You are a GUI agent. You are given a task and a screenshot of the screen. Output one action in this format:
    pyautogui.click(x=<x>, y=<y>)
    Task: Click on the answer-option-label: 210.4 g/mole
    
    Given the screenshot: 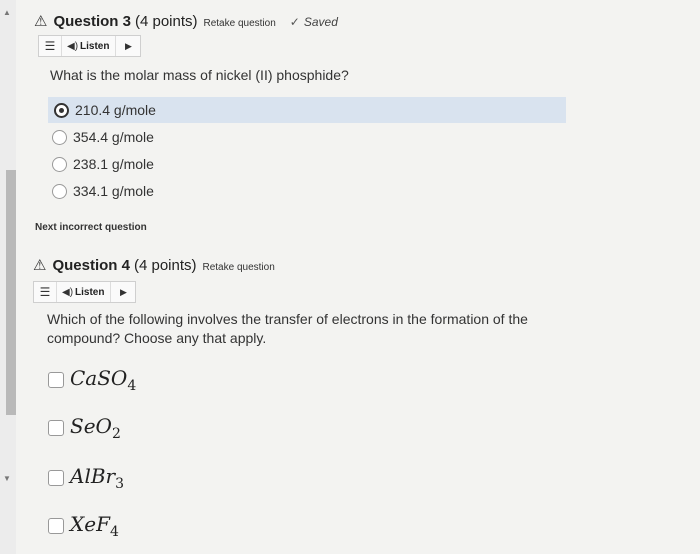 What is the action you would take?
    pyautogui.click(x=115, y=110)
    